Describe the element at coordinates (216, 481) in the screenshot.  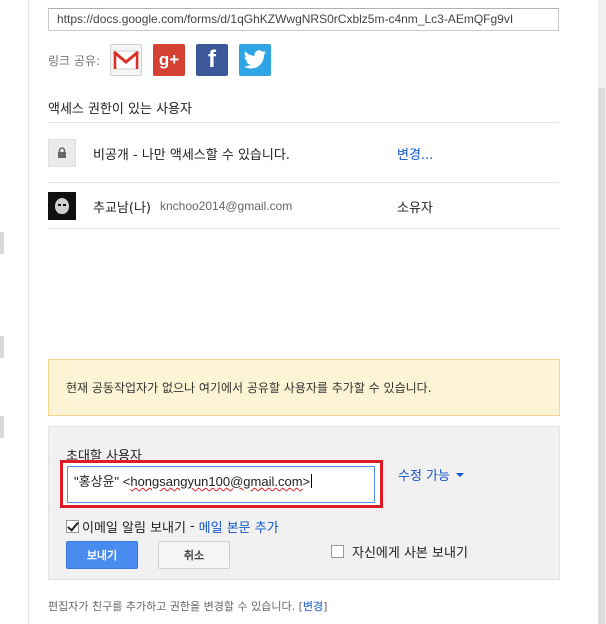
I see `invite-value-email: hongsangyun100@gmail.com` at that location.